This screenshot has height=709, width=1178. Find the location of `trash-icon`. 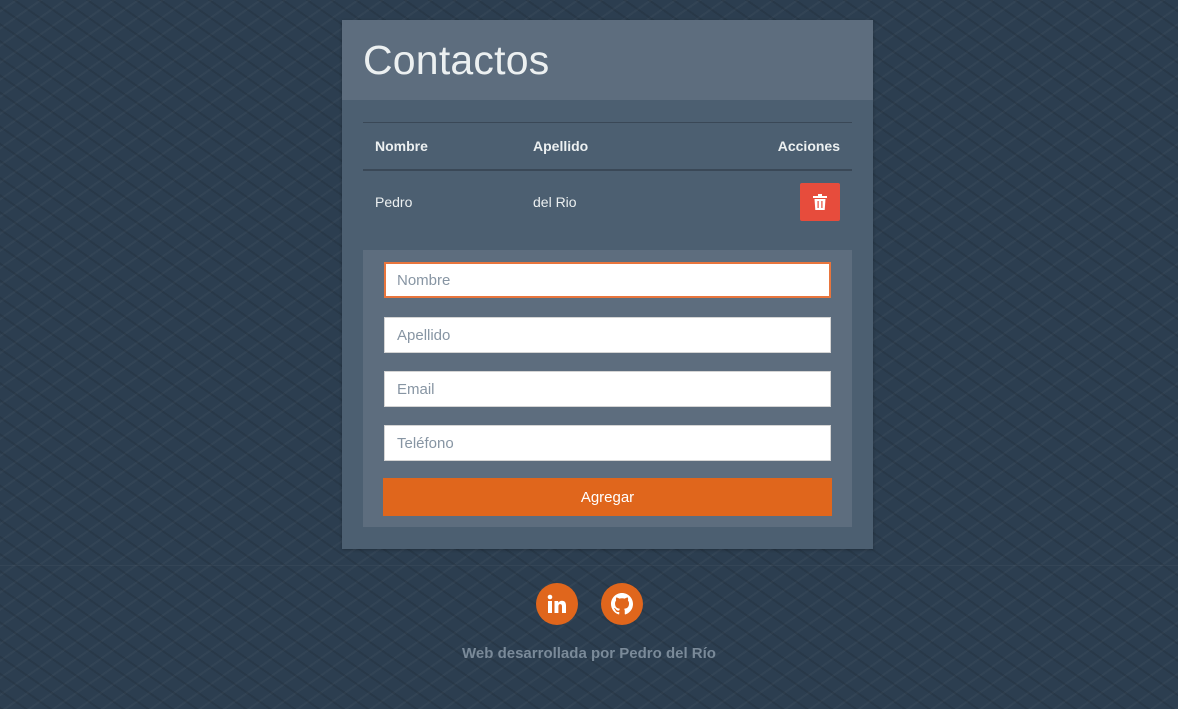

trash-icon is located at coordinates (820, 202).